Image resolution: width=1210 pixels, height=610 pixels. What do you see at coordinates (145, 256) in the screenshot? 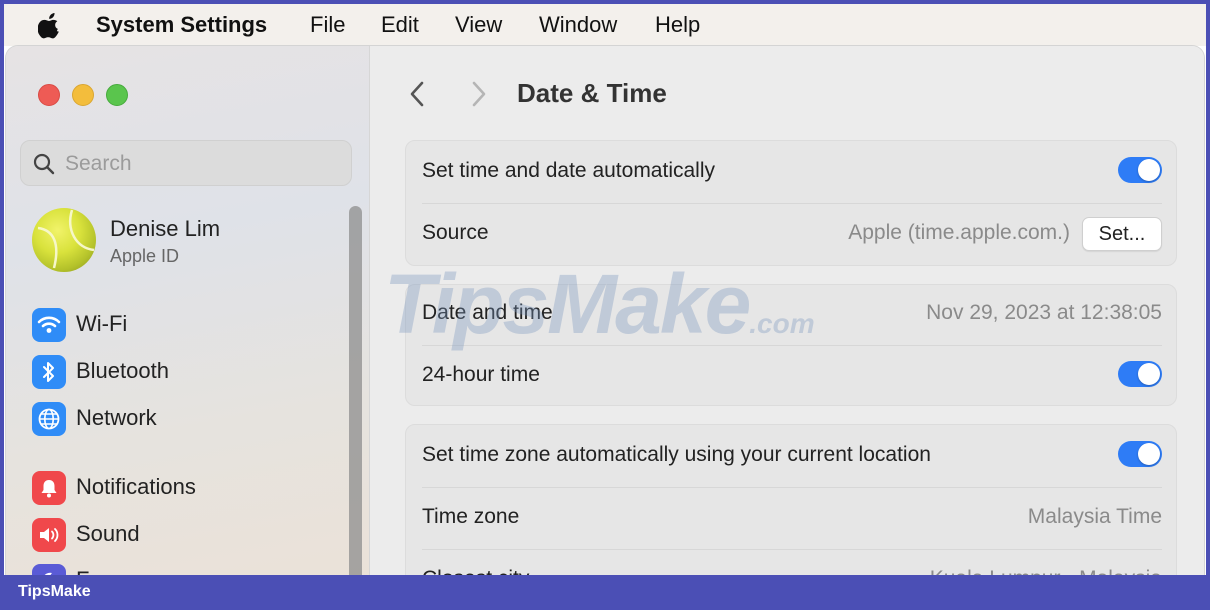
I see `account-subtitle: Apple ID` at bounding box center [145, 256].